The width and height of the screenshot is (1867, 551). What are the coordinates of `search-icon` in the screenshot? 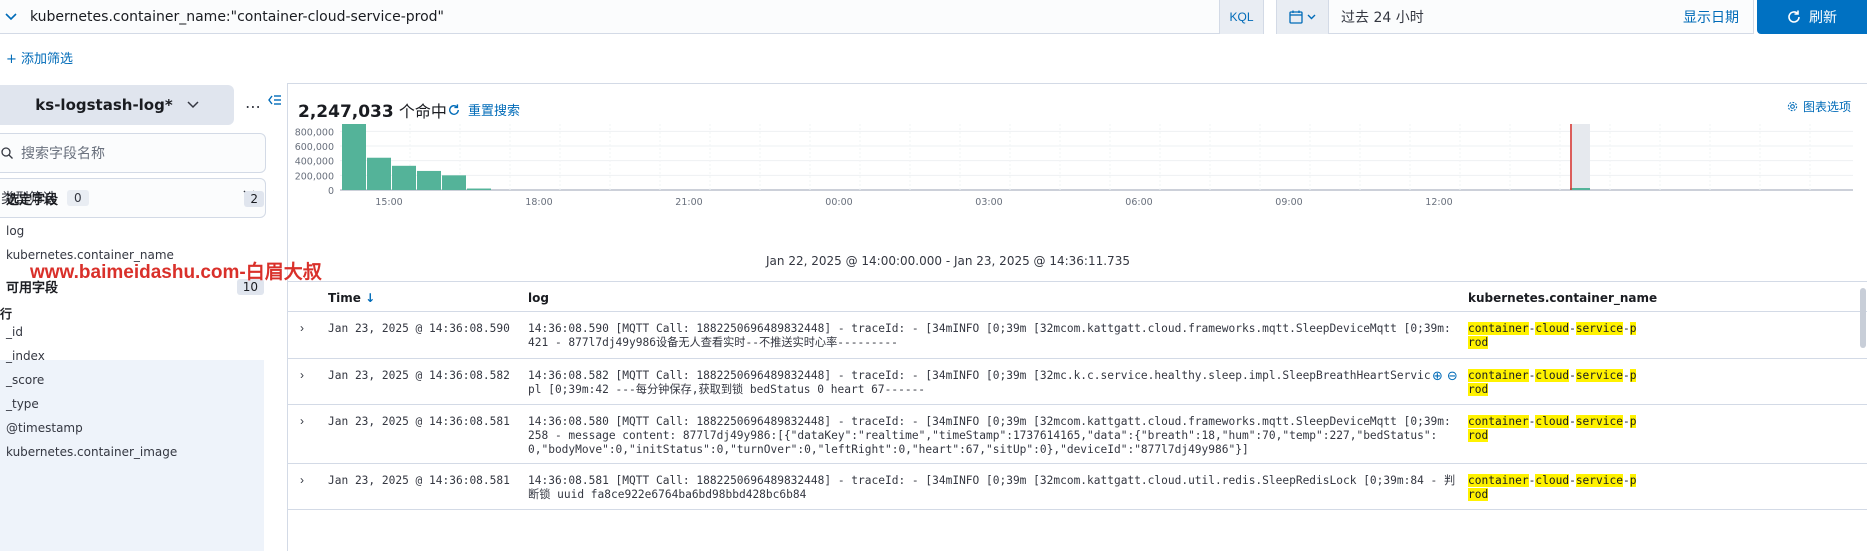 It's located at (7, 153).